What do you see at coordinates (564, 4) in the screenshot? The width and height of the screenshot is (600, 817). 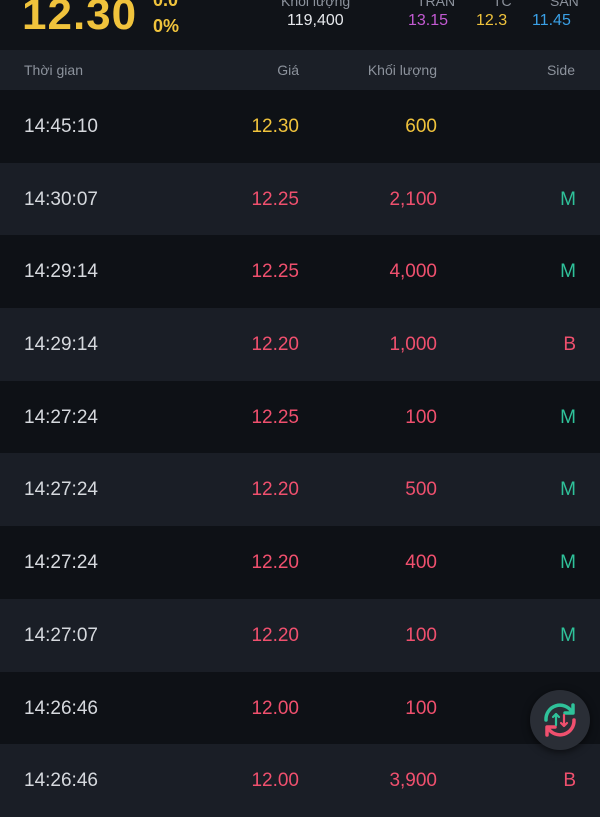 I see `floor-label: SÀN` at bounding box center [564, 4].